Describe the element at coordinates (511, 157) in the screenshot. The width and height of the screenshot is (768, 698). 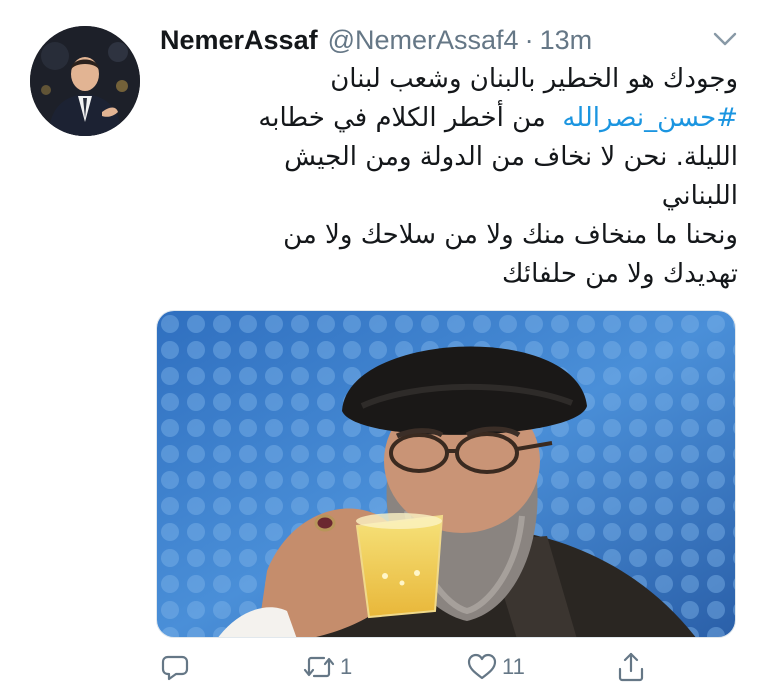
I see `tweet-text-line: الليلة. نحن لا نخاف من الدولة ومن الجيش` at that location.